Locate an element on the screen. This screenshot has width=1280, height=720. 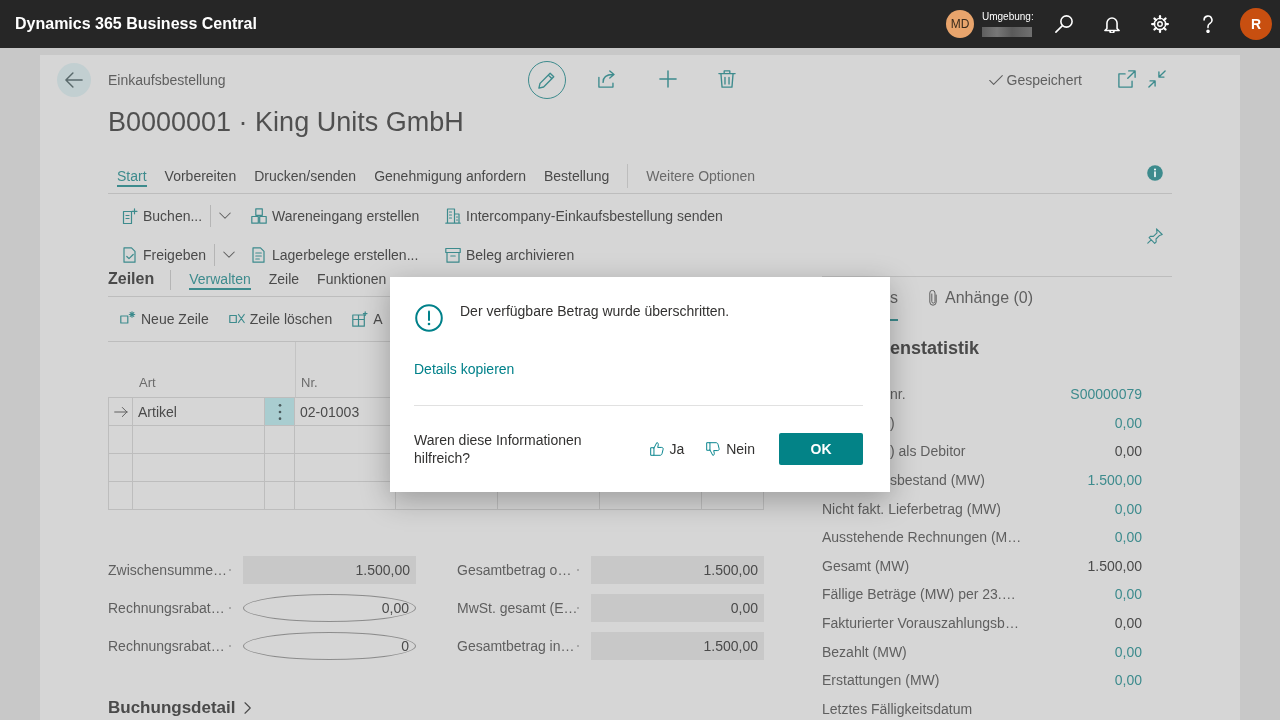
building-icon is located at coordinates (453, 216).